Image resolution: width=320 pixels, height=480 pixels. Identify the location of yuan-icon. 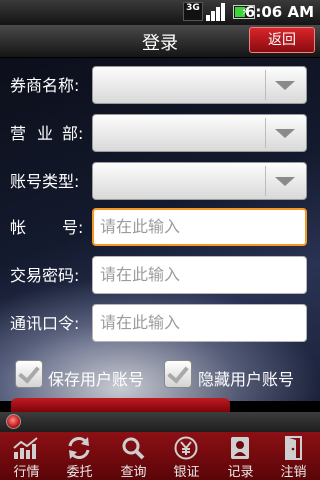
(186, 448).